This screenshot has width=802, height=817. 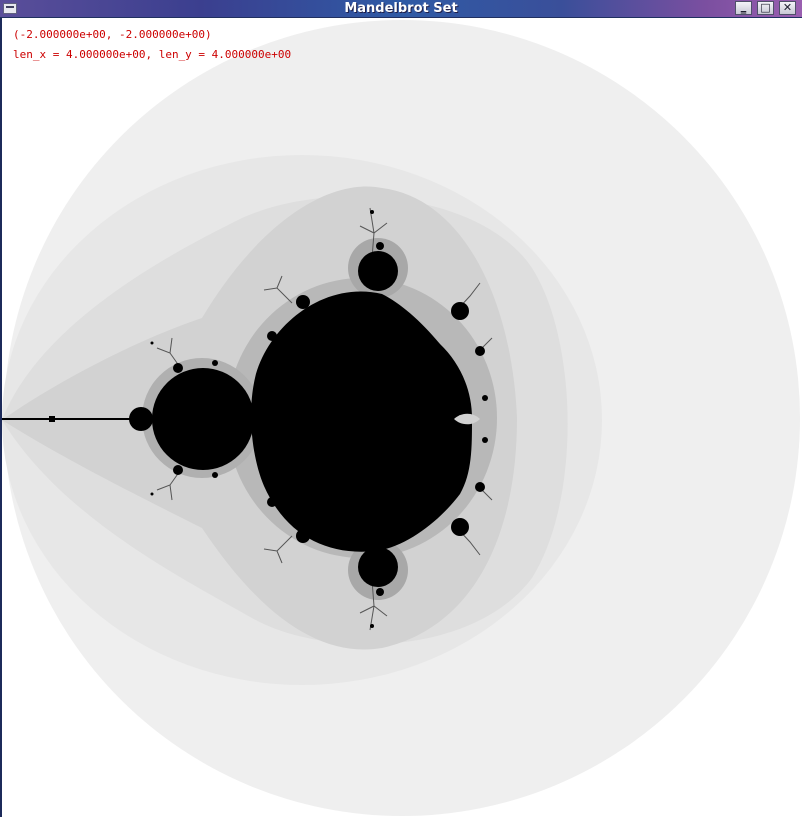 What do you see at coordinates (765, 8) in the screenshot?
I see `maximize-button: □` at bounding box center [765, 8].